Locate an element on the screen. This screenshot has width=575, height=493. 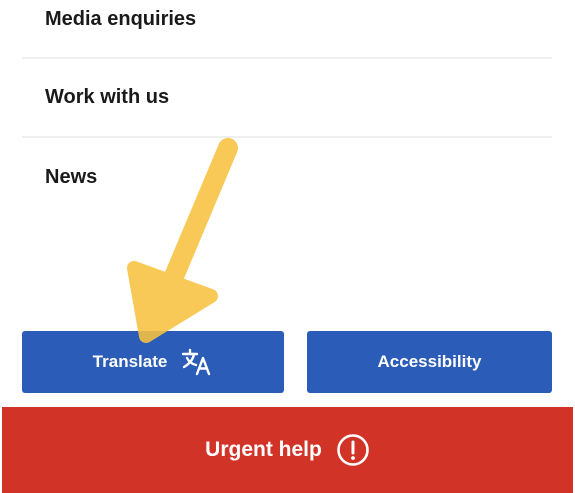
nav-item-media-enquiries: Media enquiries is located at coordinates (287, 29).